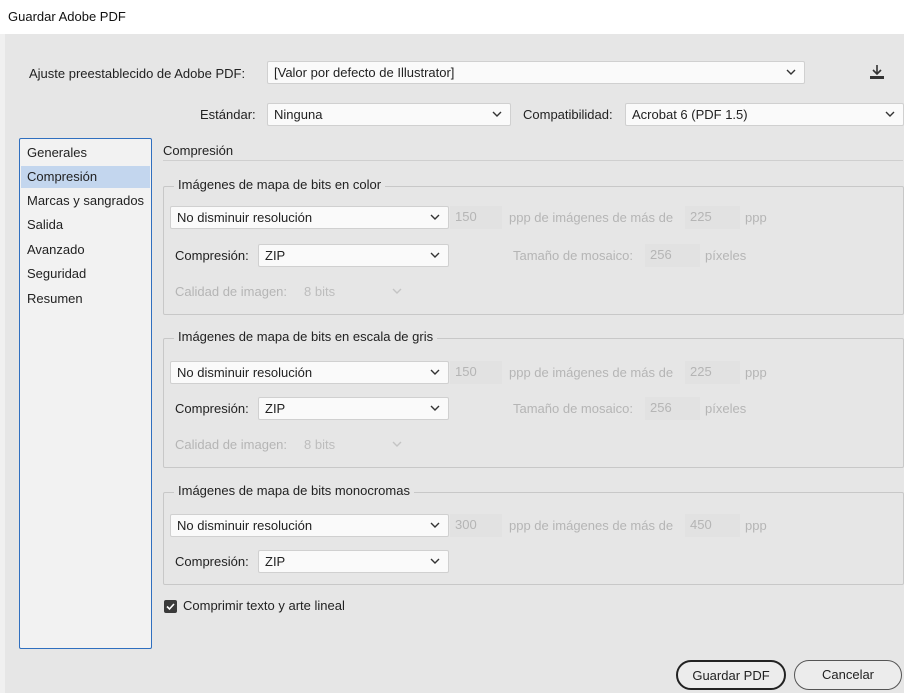 This screenshot has width=904, height=693. I want to click on download-icon, so click(877, 72).